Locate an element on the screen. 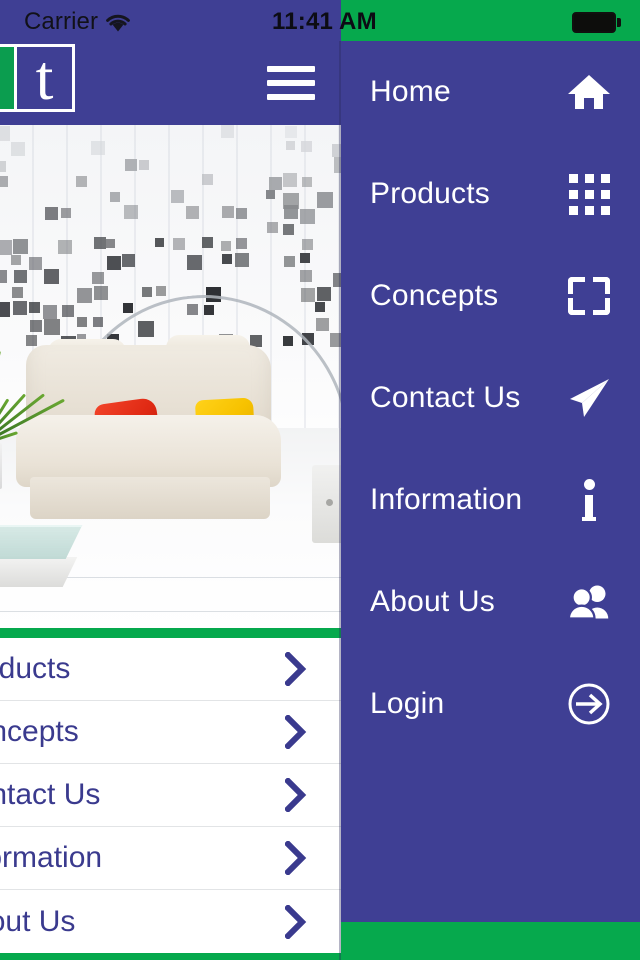  page-bottom-green-bar is located at coordinates (170, 956).